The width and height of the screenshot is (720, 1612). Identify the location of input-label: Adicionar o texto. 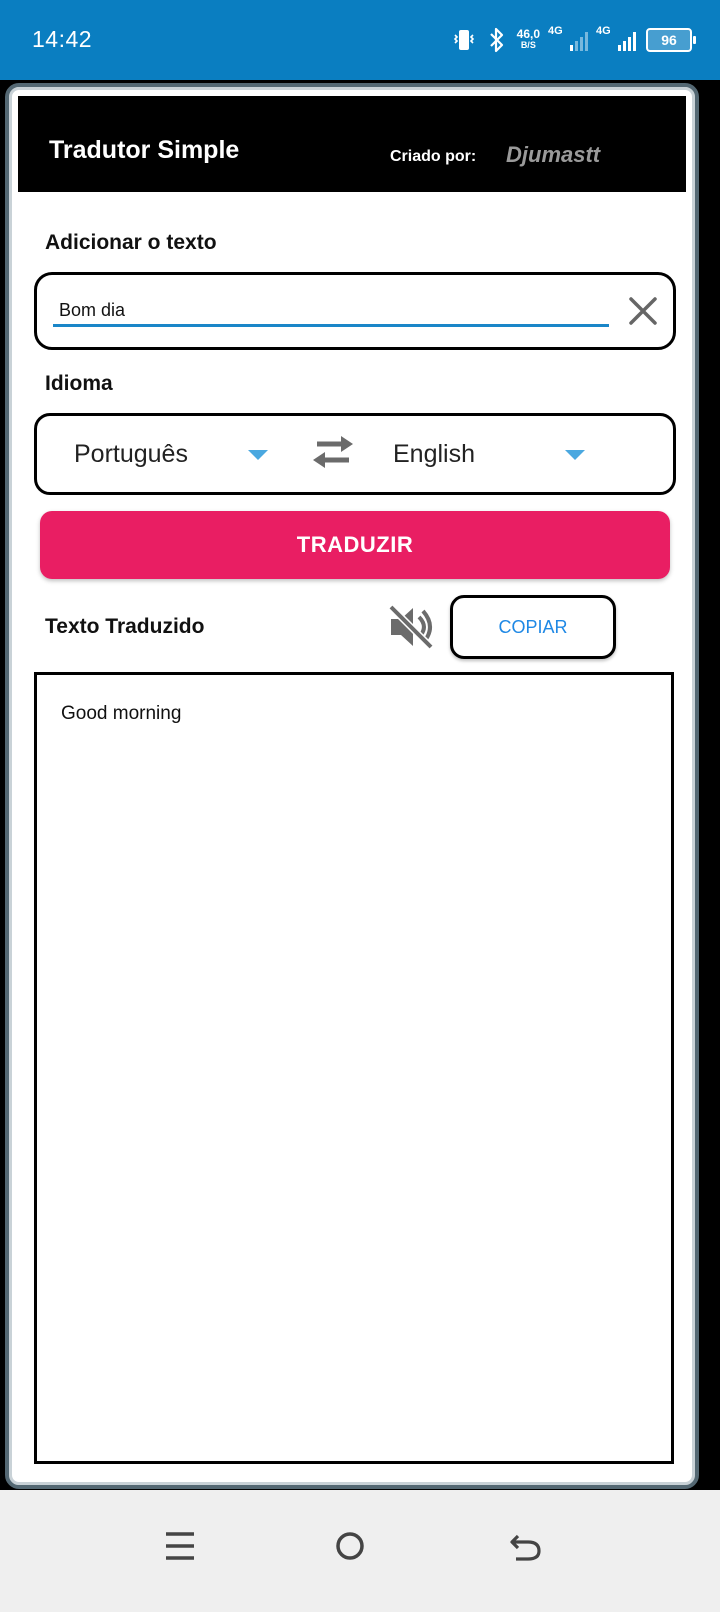
(131, 242).